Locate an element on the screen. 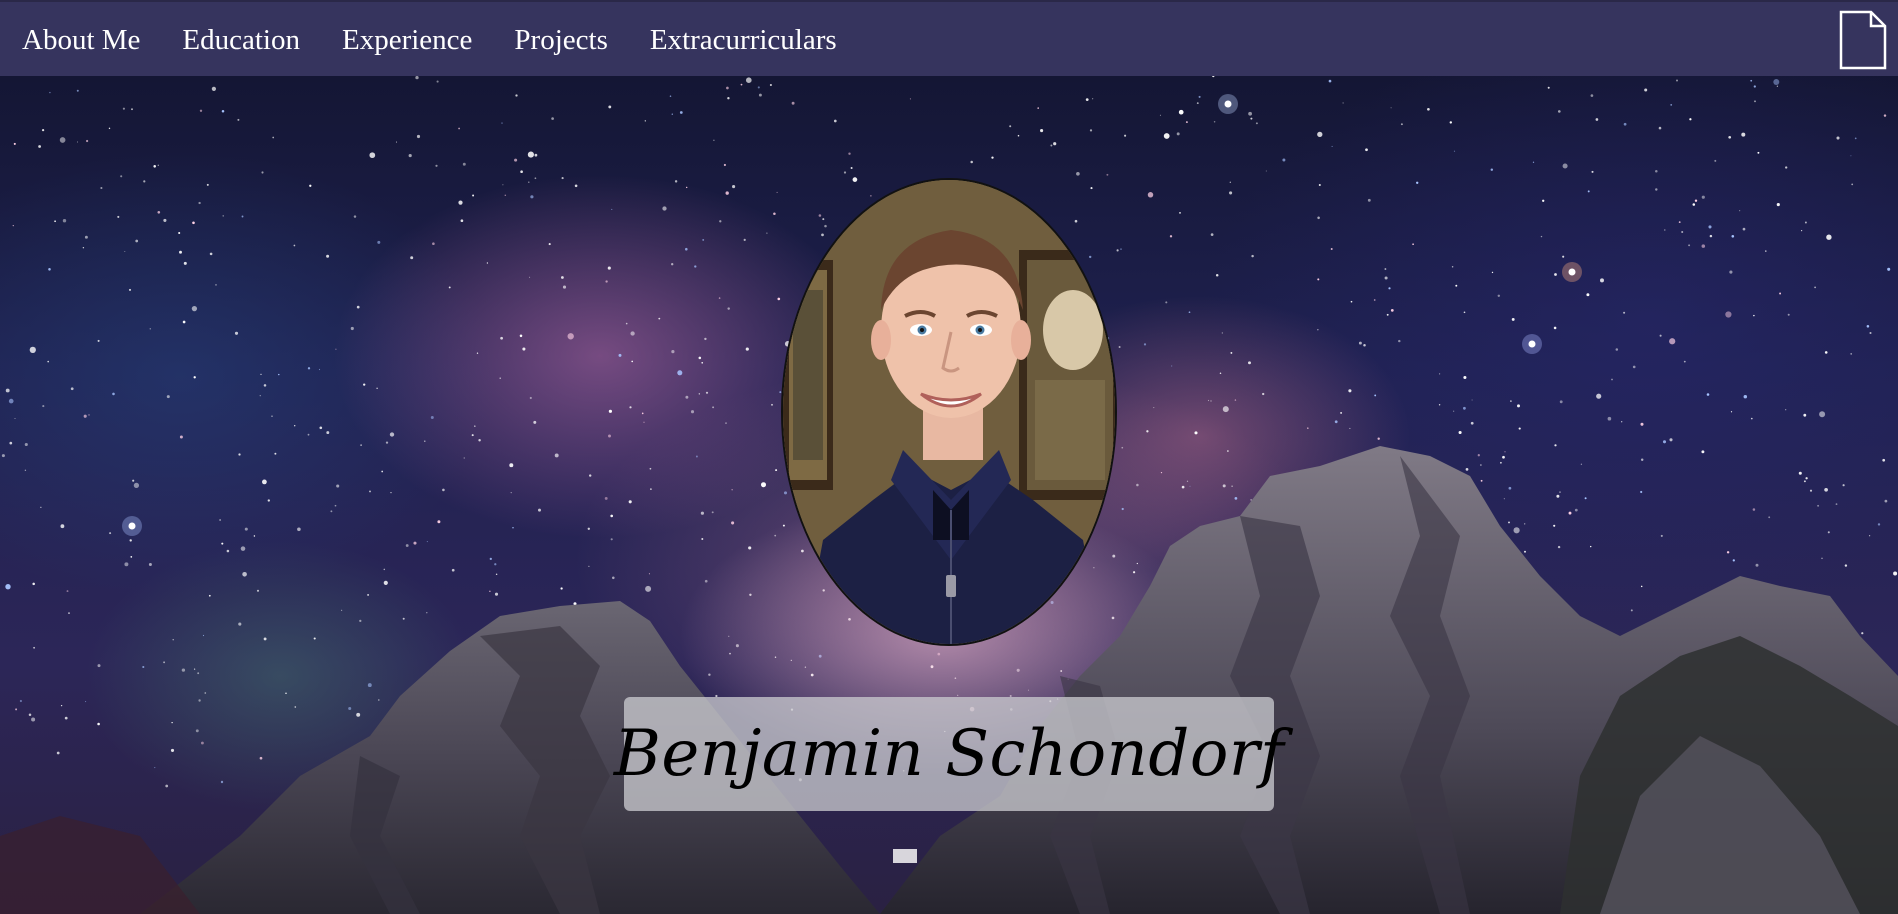 The image size is (1898, 914). nav-link-experience: Experience is located at coordinates (407, 40).